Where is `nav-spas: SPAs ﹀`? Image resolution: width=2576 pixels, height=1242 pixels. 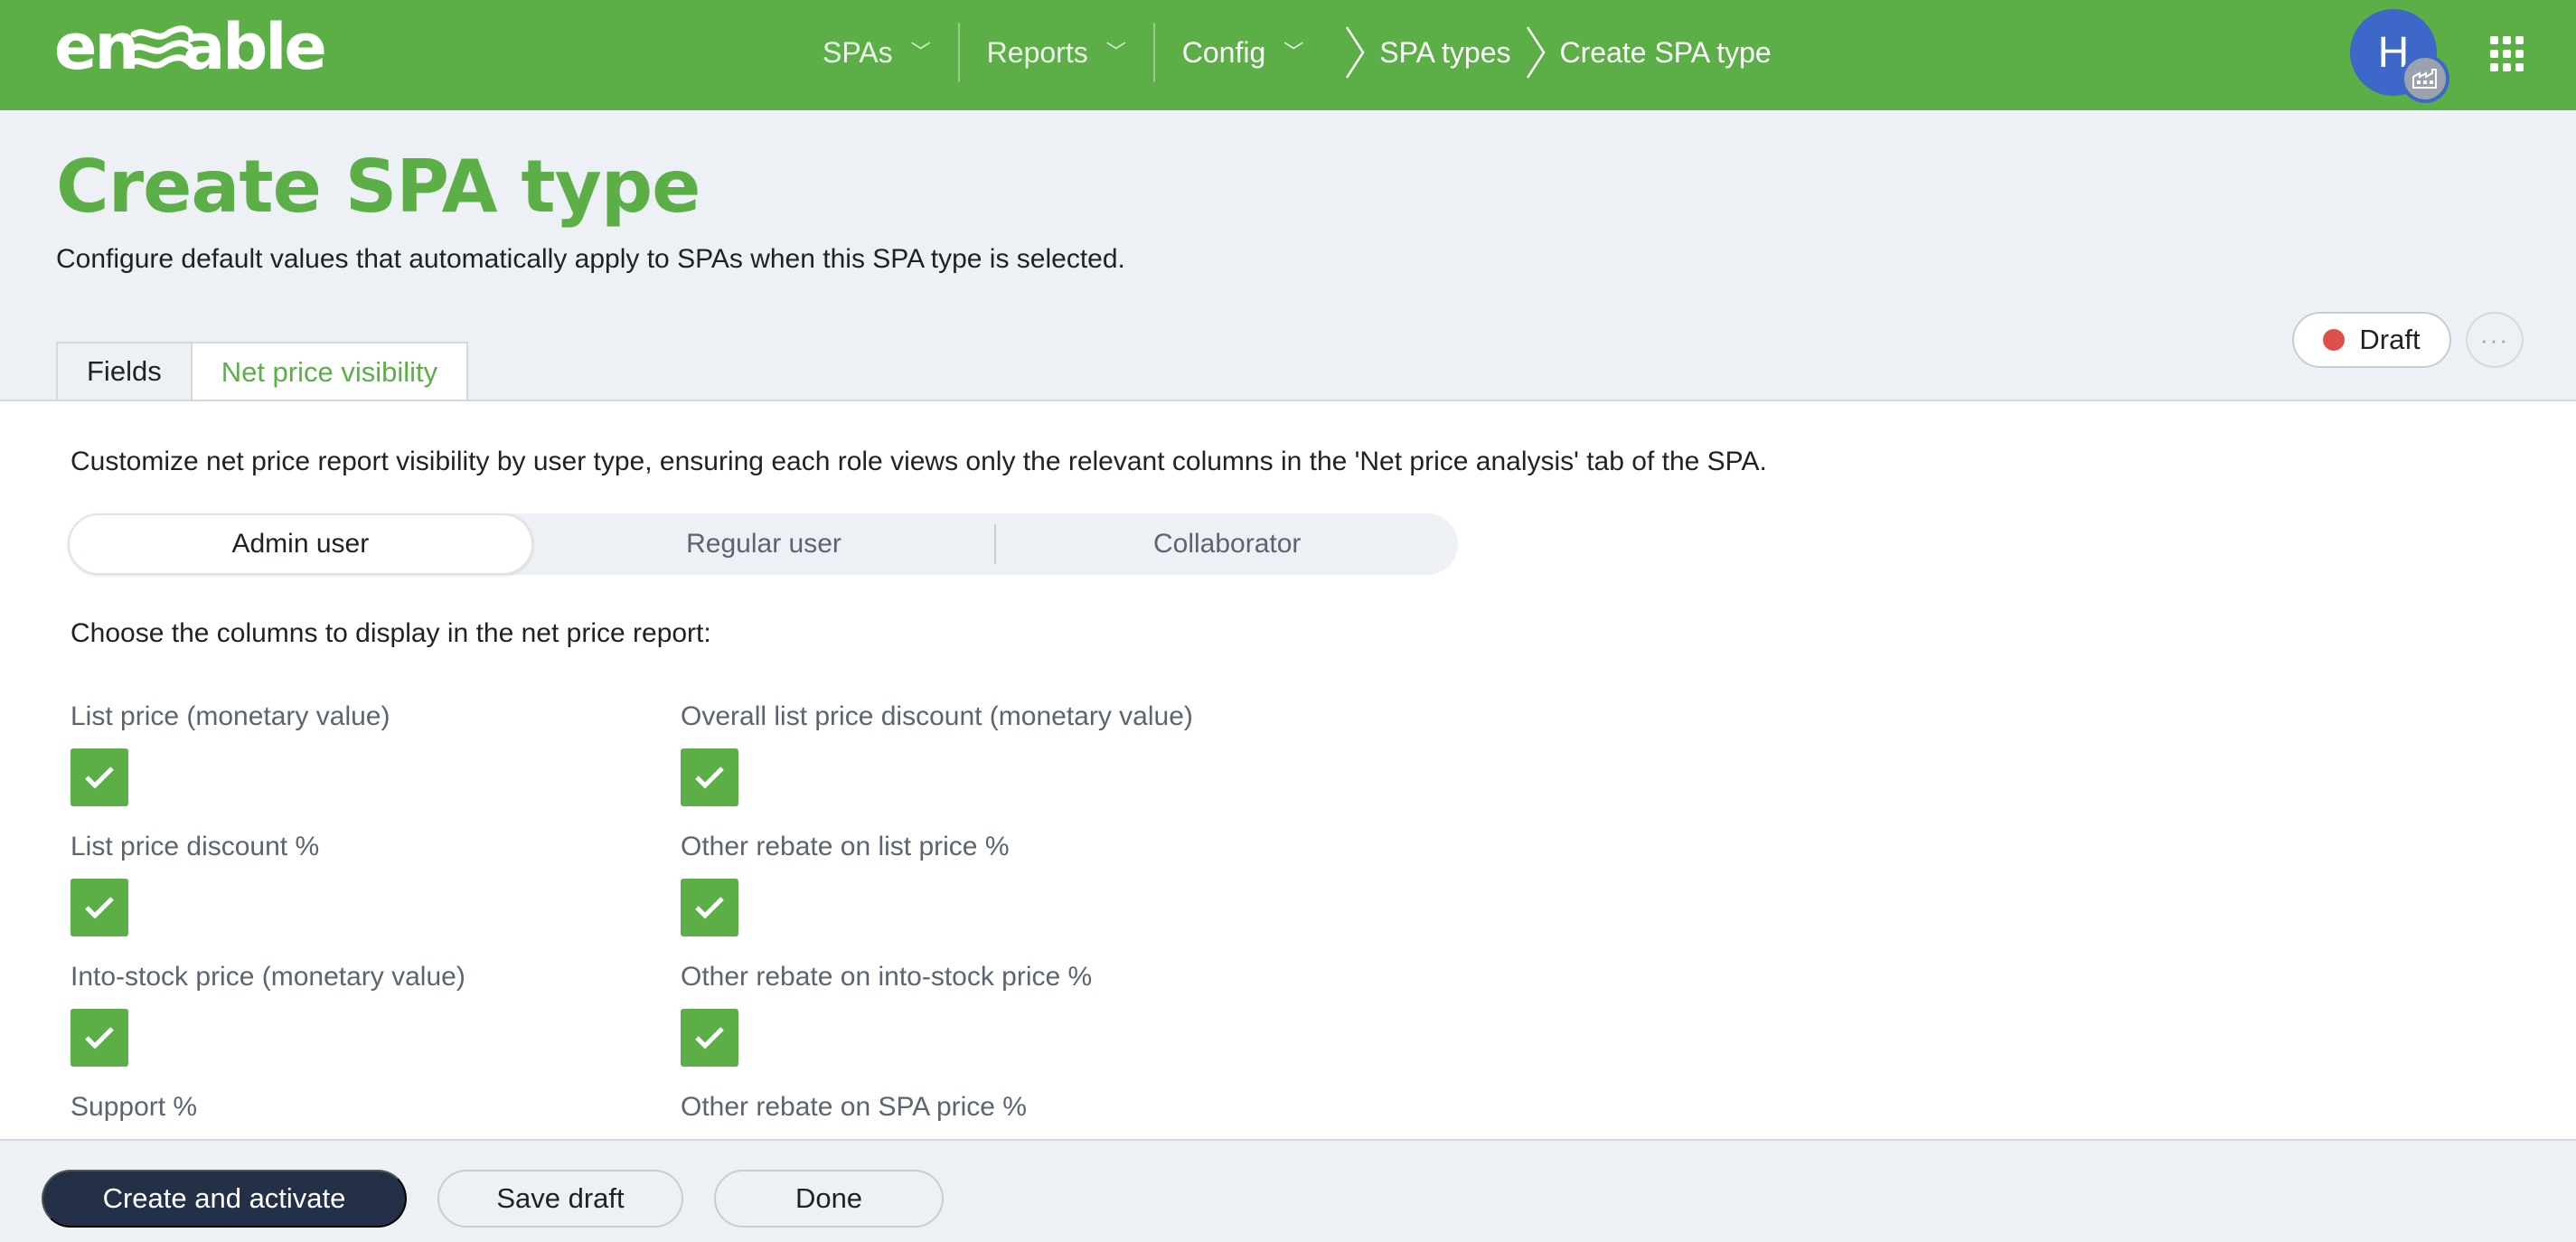
nav-spas: SPAs ﹀ is located at coordinates (876, 52).